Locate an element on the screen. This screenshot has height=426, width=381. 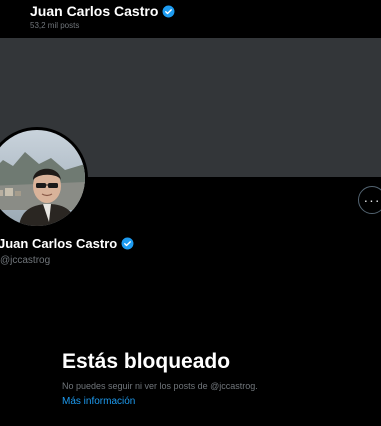
blocked-title: Estás bloqueado is located at coordinates (146, 361).